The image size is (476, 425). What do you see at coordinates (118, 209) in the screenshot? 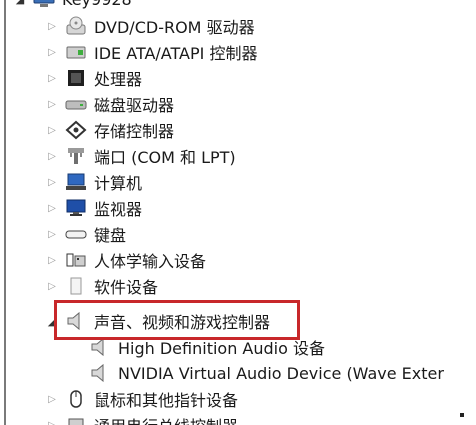
I see `tree-item-label: 监视器` at bounding box center [118, 209].